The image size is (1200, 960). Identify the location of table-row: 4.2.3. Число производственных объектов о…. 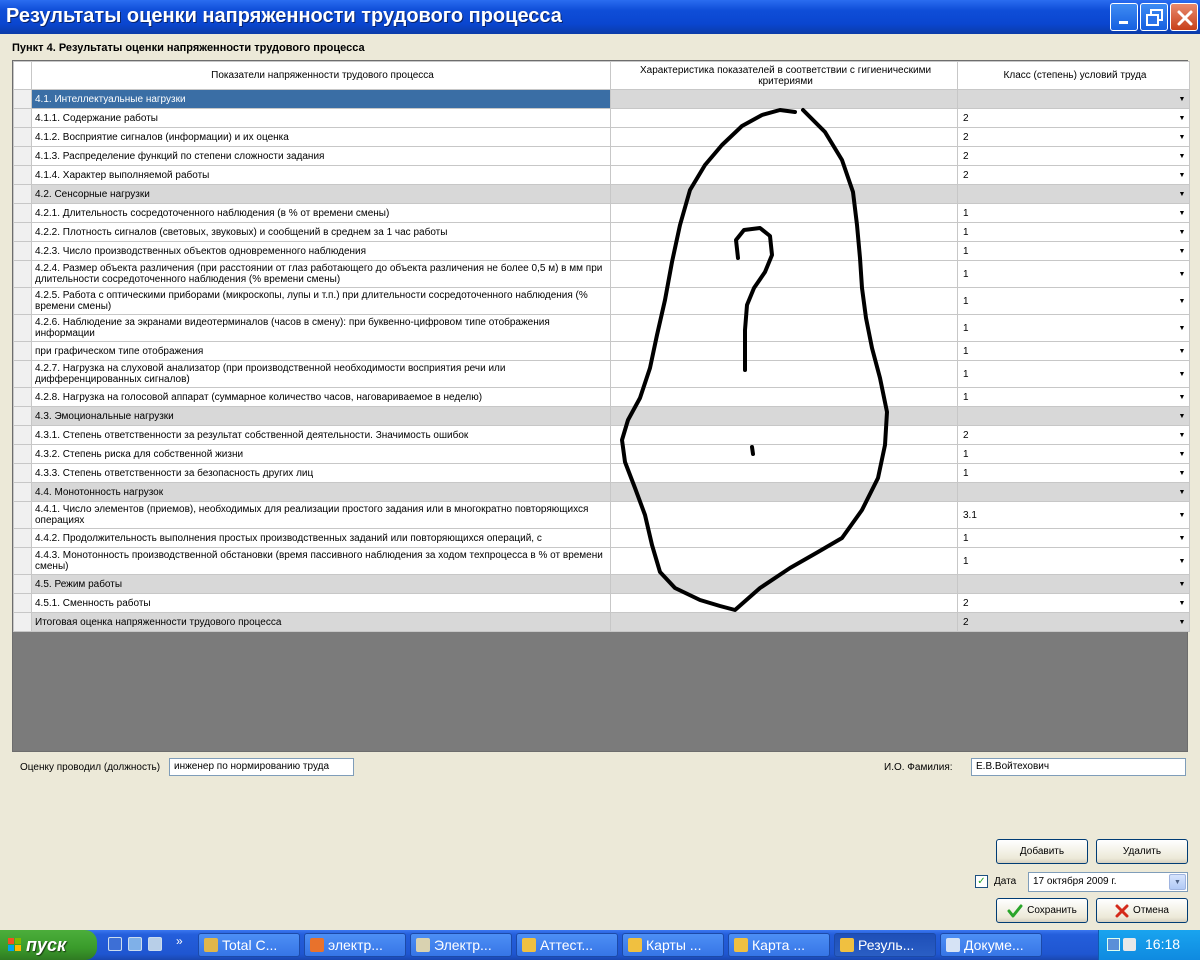
(601, 251).